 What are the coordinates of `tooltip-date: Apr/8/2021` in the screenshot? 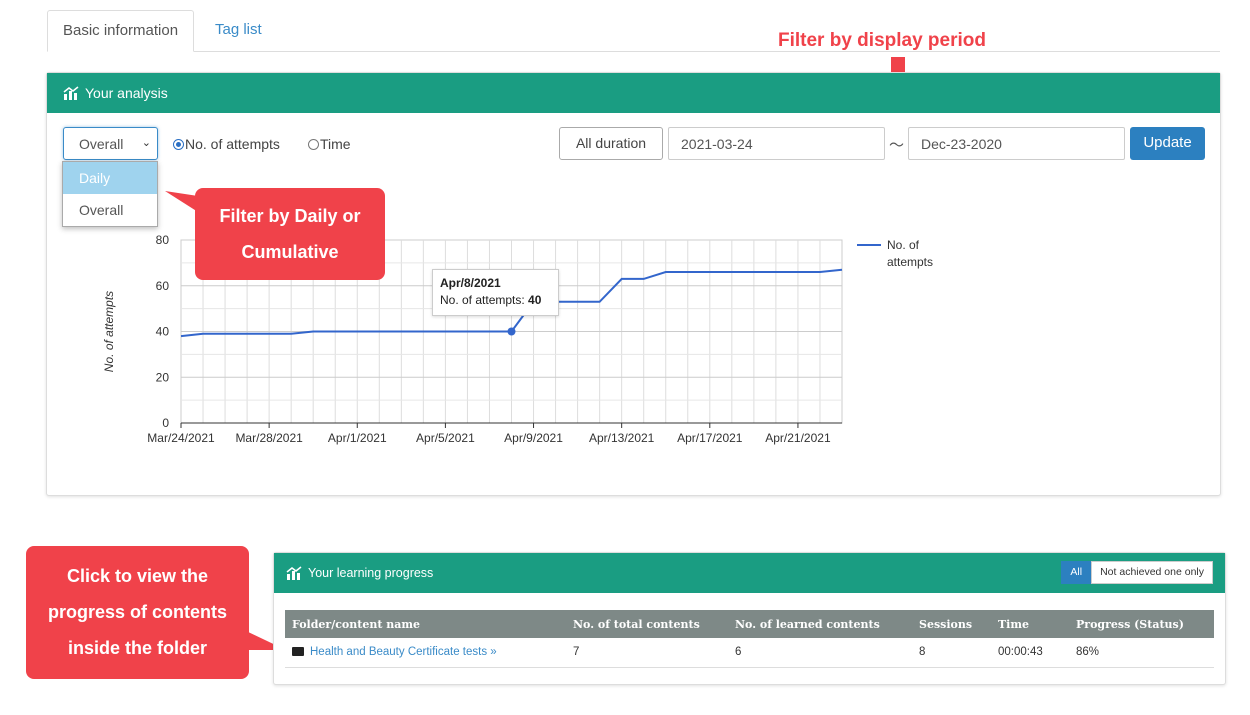 It's located at (470, 283).